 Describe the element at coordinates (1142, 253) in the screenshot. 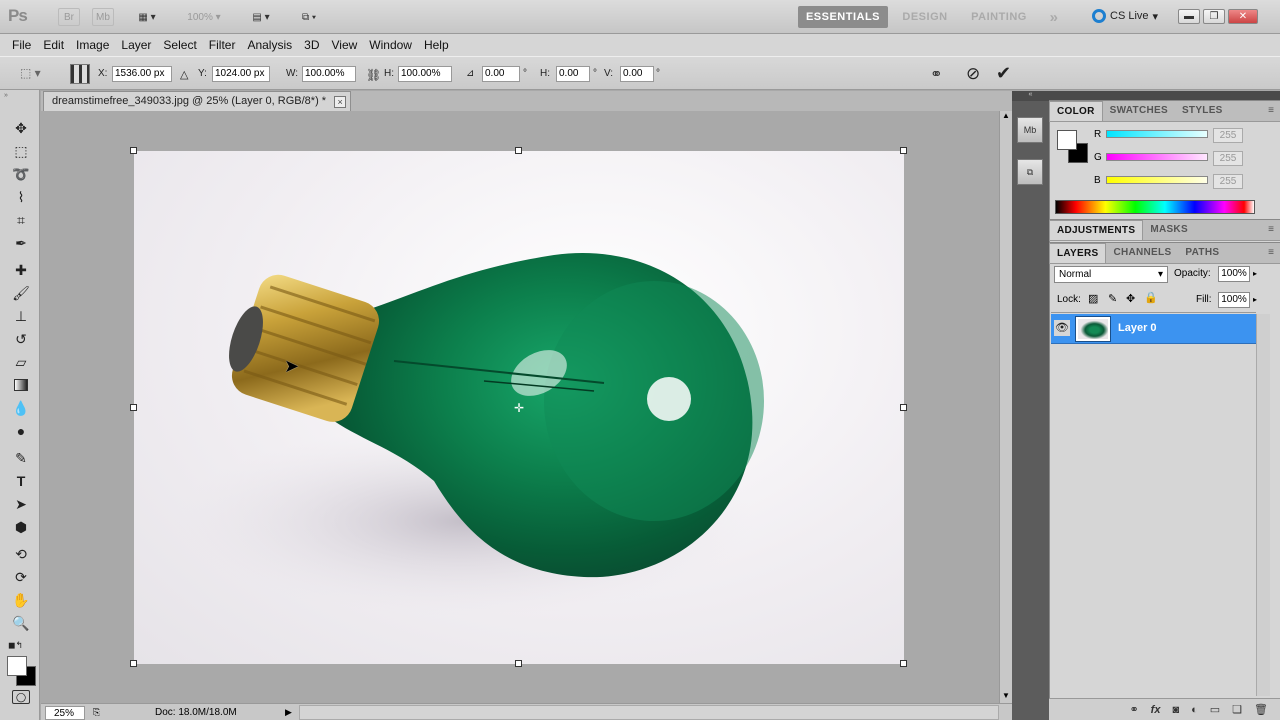

I see `tab-channels: CHANNELS` at that location.